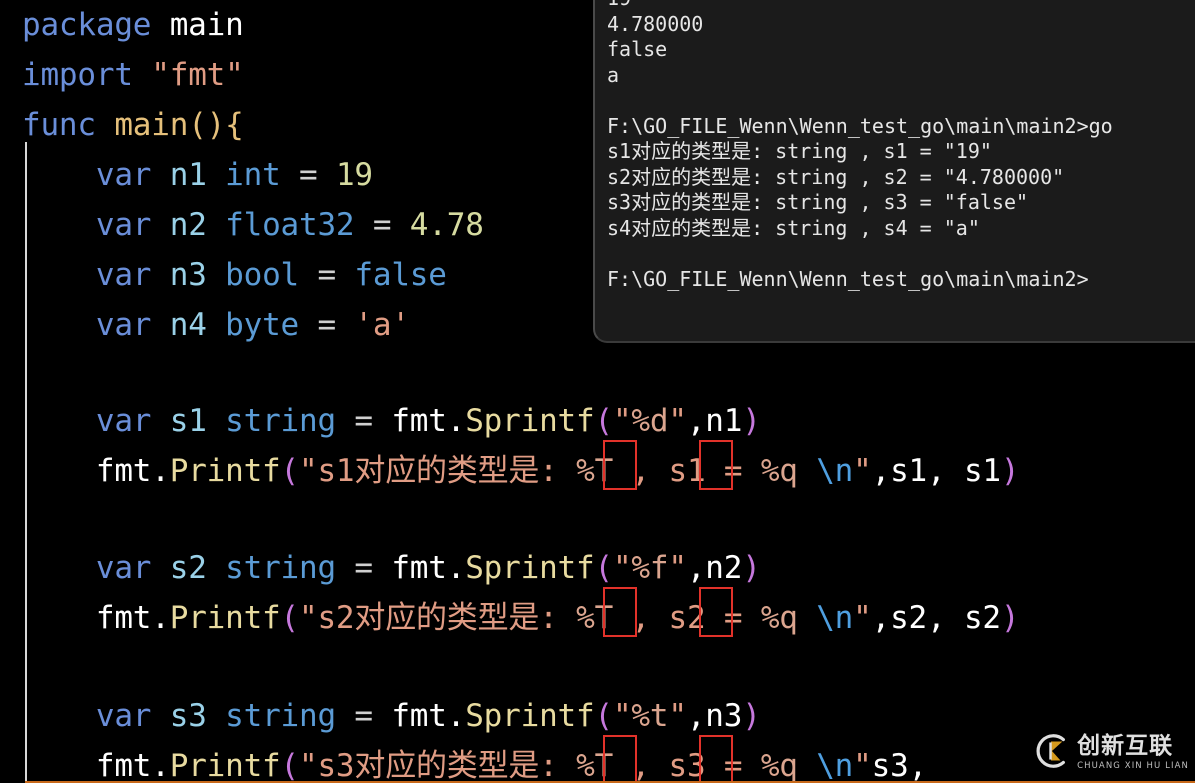 This screenshot has height=783, width=1195. What do you see at coordinates (637, 49) in the screenshot?
I see `terminal-line: false` at bounding box center [637, 49].